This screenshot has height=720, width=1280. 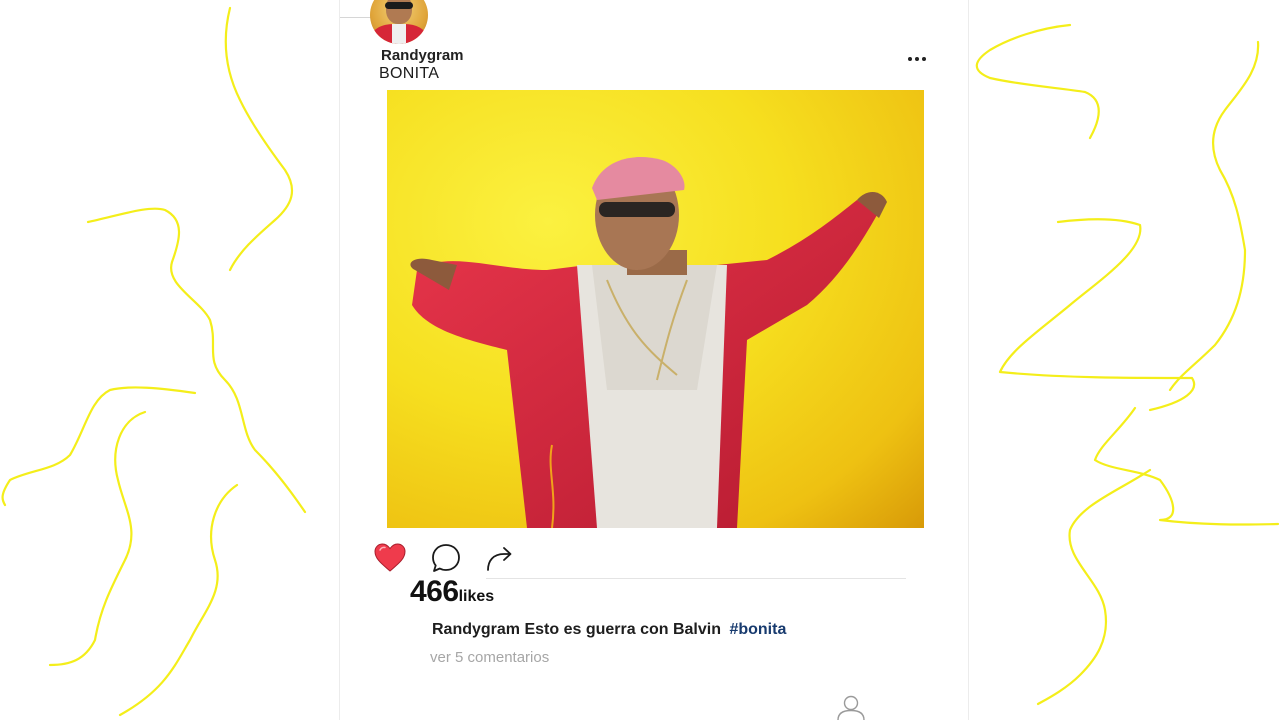 What do you see at coordinates (1097, 315) in the screenshot?
I see `doodle-right-z` at bounding box center [1097, 315].